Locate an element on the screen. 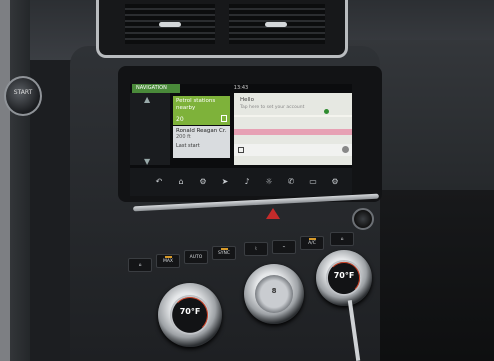 The image size is (494, 361). left-temperature-knob: 70°F is located at coordinates (190, 315).